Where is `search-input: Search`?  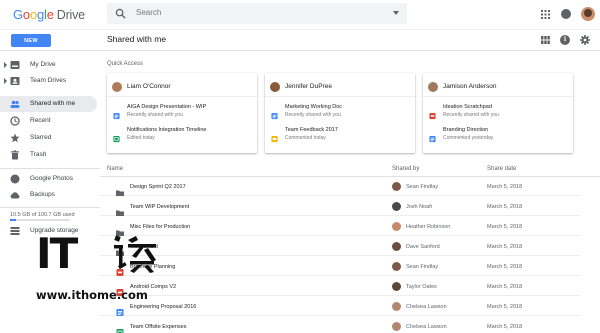
search-input: Search is located at coordinates (148, 12).